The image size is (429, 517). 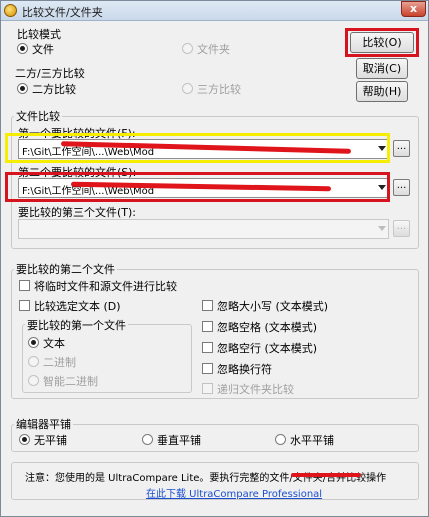 I want to click on radio-tile-vertical-label: 垂直平铺, so click(x=179, y=440).